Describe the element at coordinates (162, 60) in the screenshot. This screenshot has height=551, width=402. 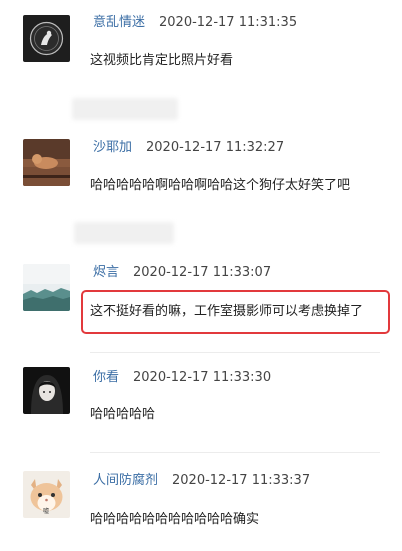
I see `comment-text: 这视频比肯定比照片好看` at that location.